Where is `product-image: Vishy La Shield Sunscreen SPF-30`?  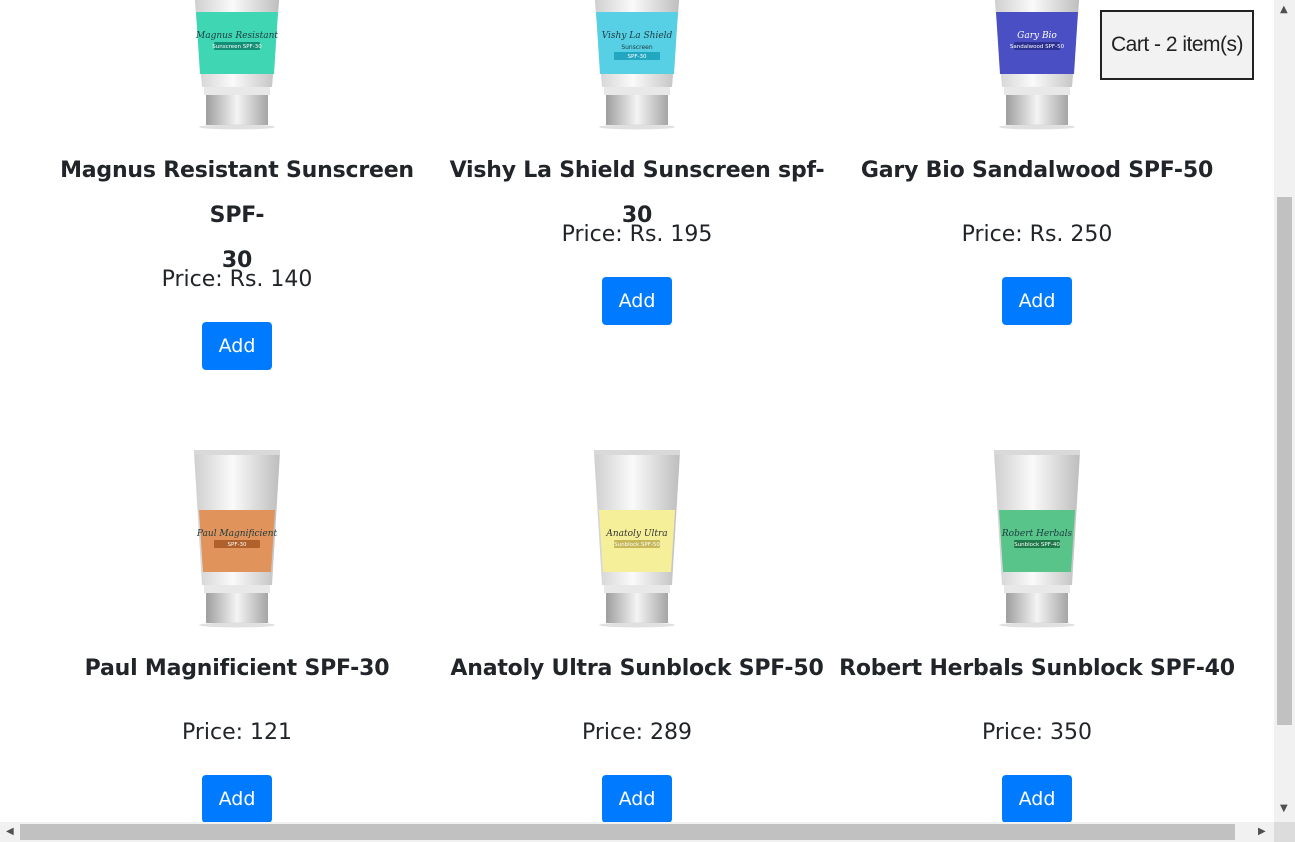
product-image: Vishy La Shield Sunscreen SPF-30 is located at coordinates (637, 65).